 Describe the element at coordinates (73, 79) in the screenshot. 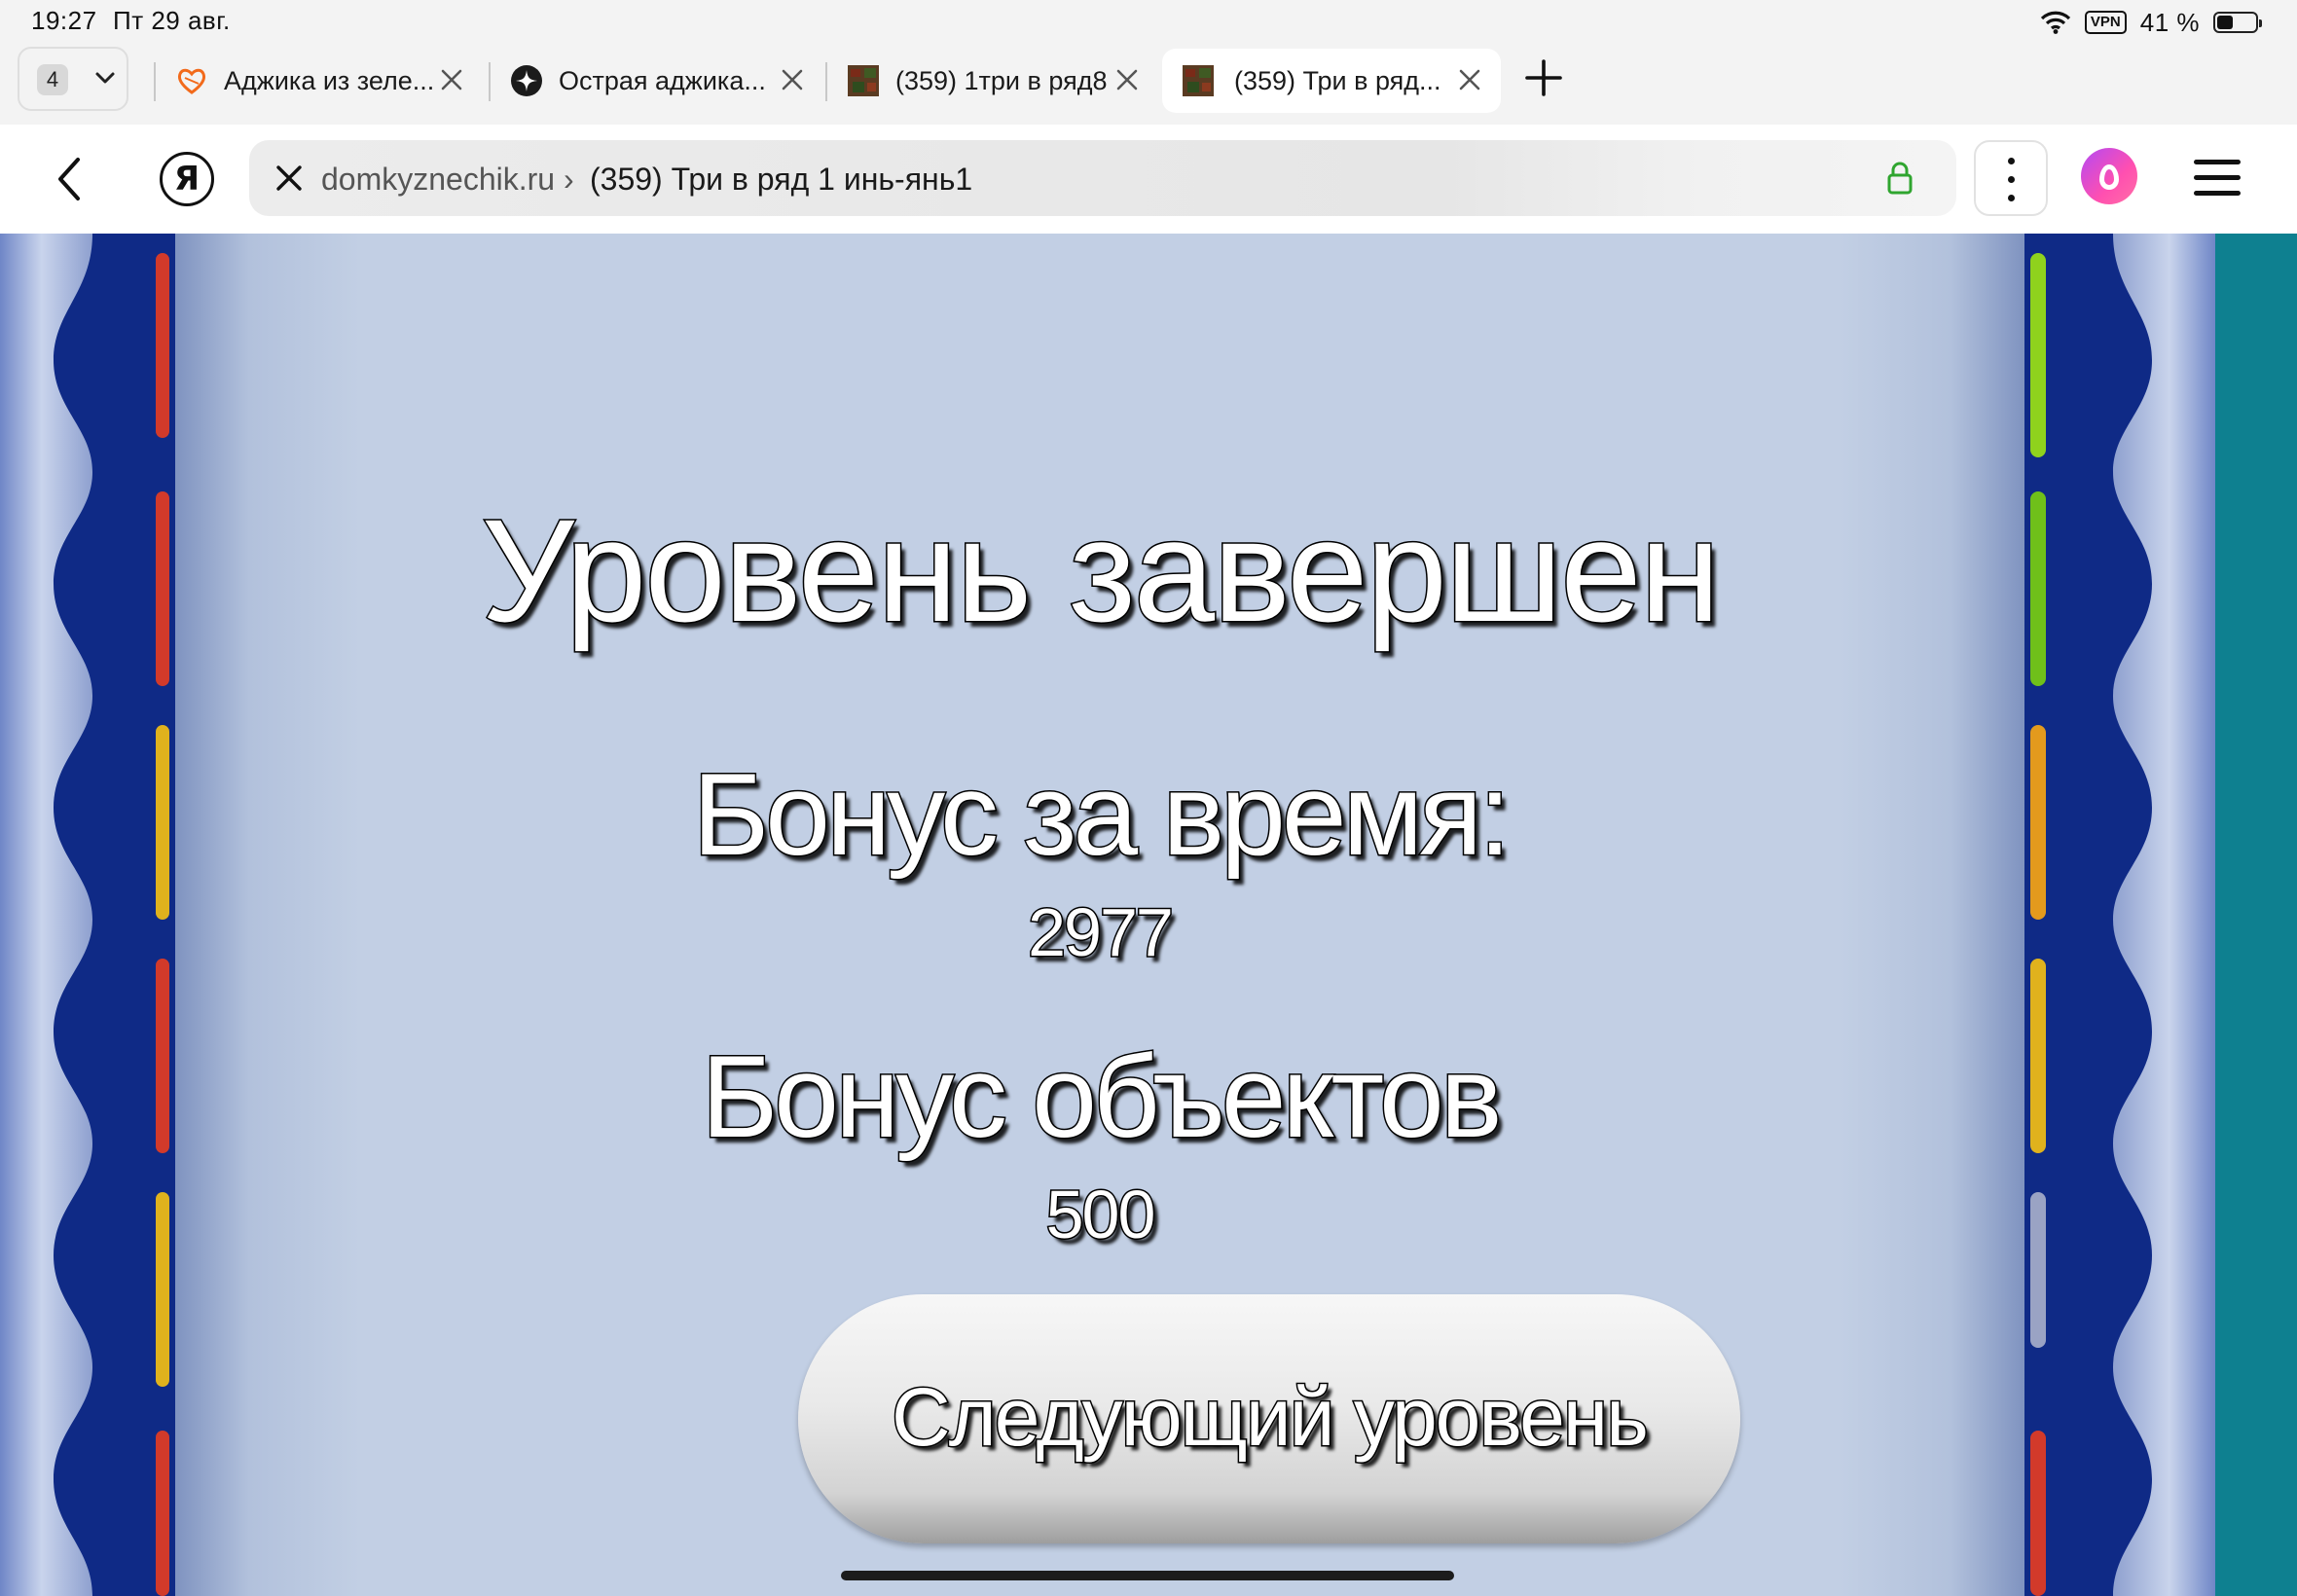

I see `tab-switcher-button: 4` at that location.